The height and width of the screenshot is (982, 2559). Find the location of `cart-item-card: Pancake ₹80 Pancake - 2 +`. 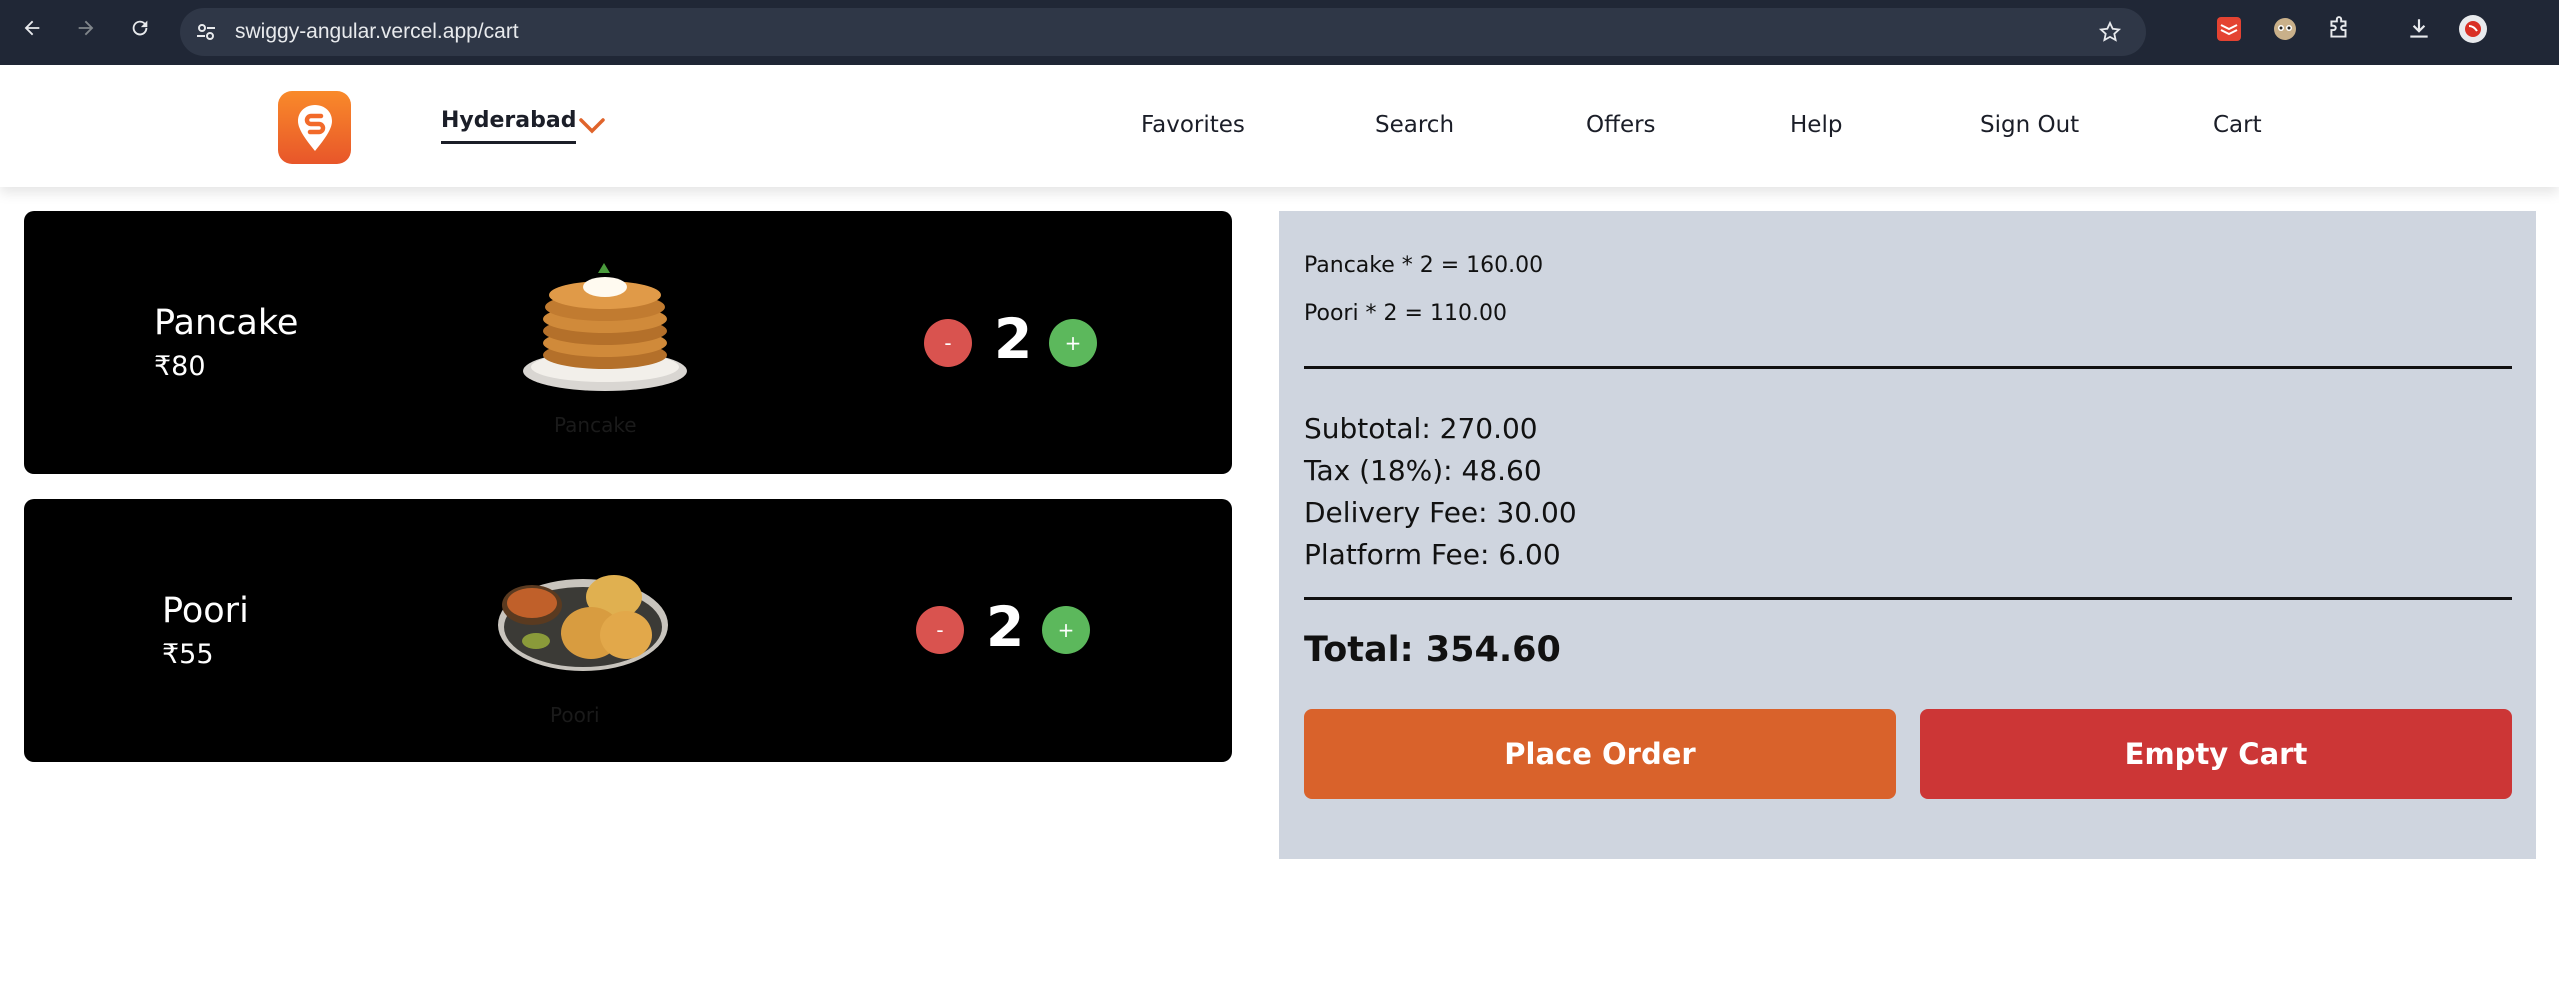

cart-item-card: Pancake ₹80 Pancake - 2 + is located at coordinates (628, 342).